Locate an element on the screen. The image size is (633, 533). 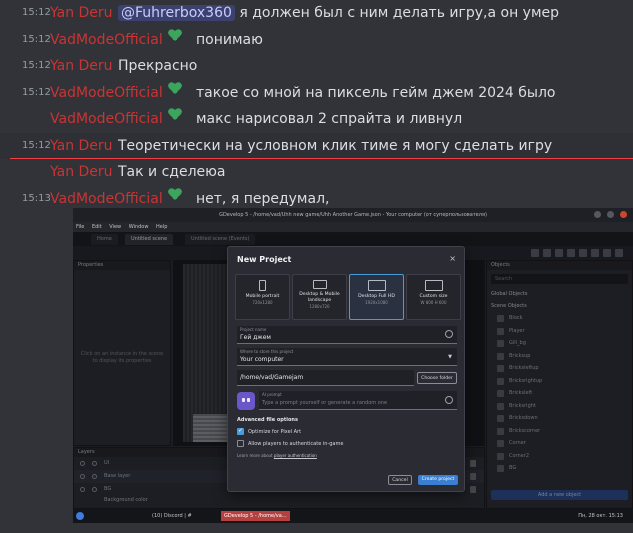
menu-view: View is located at coordinates (115, 227).